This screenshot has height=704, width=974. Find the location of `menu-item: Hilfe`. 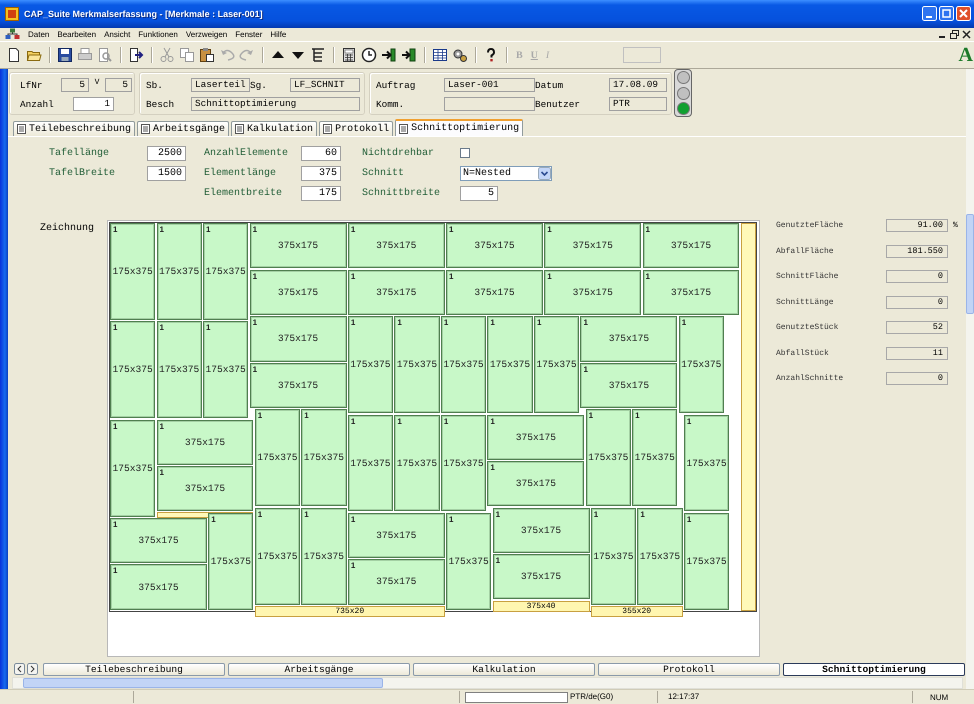

menu-item: Hilfe is located at coordinates (278, 34).